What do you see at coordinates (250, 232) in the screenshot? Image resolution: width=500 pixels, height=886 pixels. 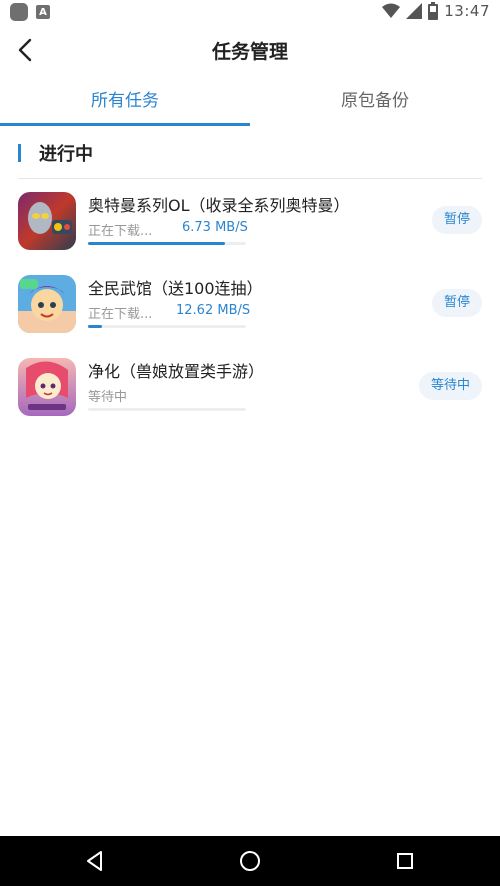 I see `task-item: 奥特曼系列OL（收录全系列奥特曼） 正在下载... 6.73 MB/S 暂停` at bounding box center [250, 232].